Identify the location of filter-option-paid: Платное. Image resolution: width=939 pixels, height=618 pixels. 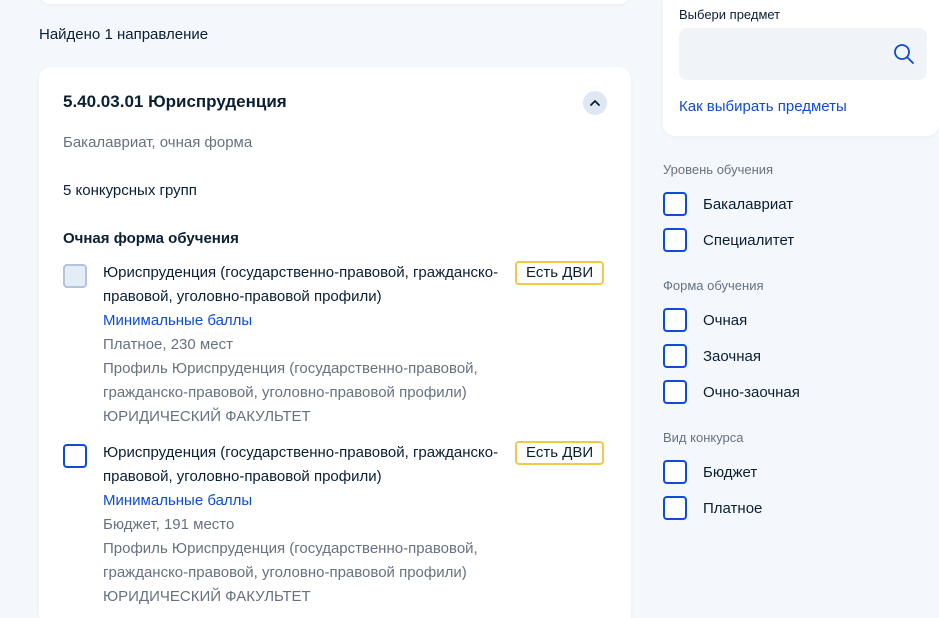
(712, 508).